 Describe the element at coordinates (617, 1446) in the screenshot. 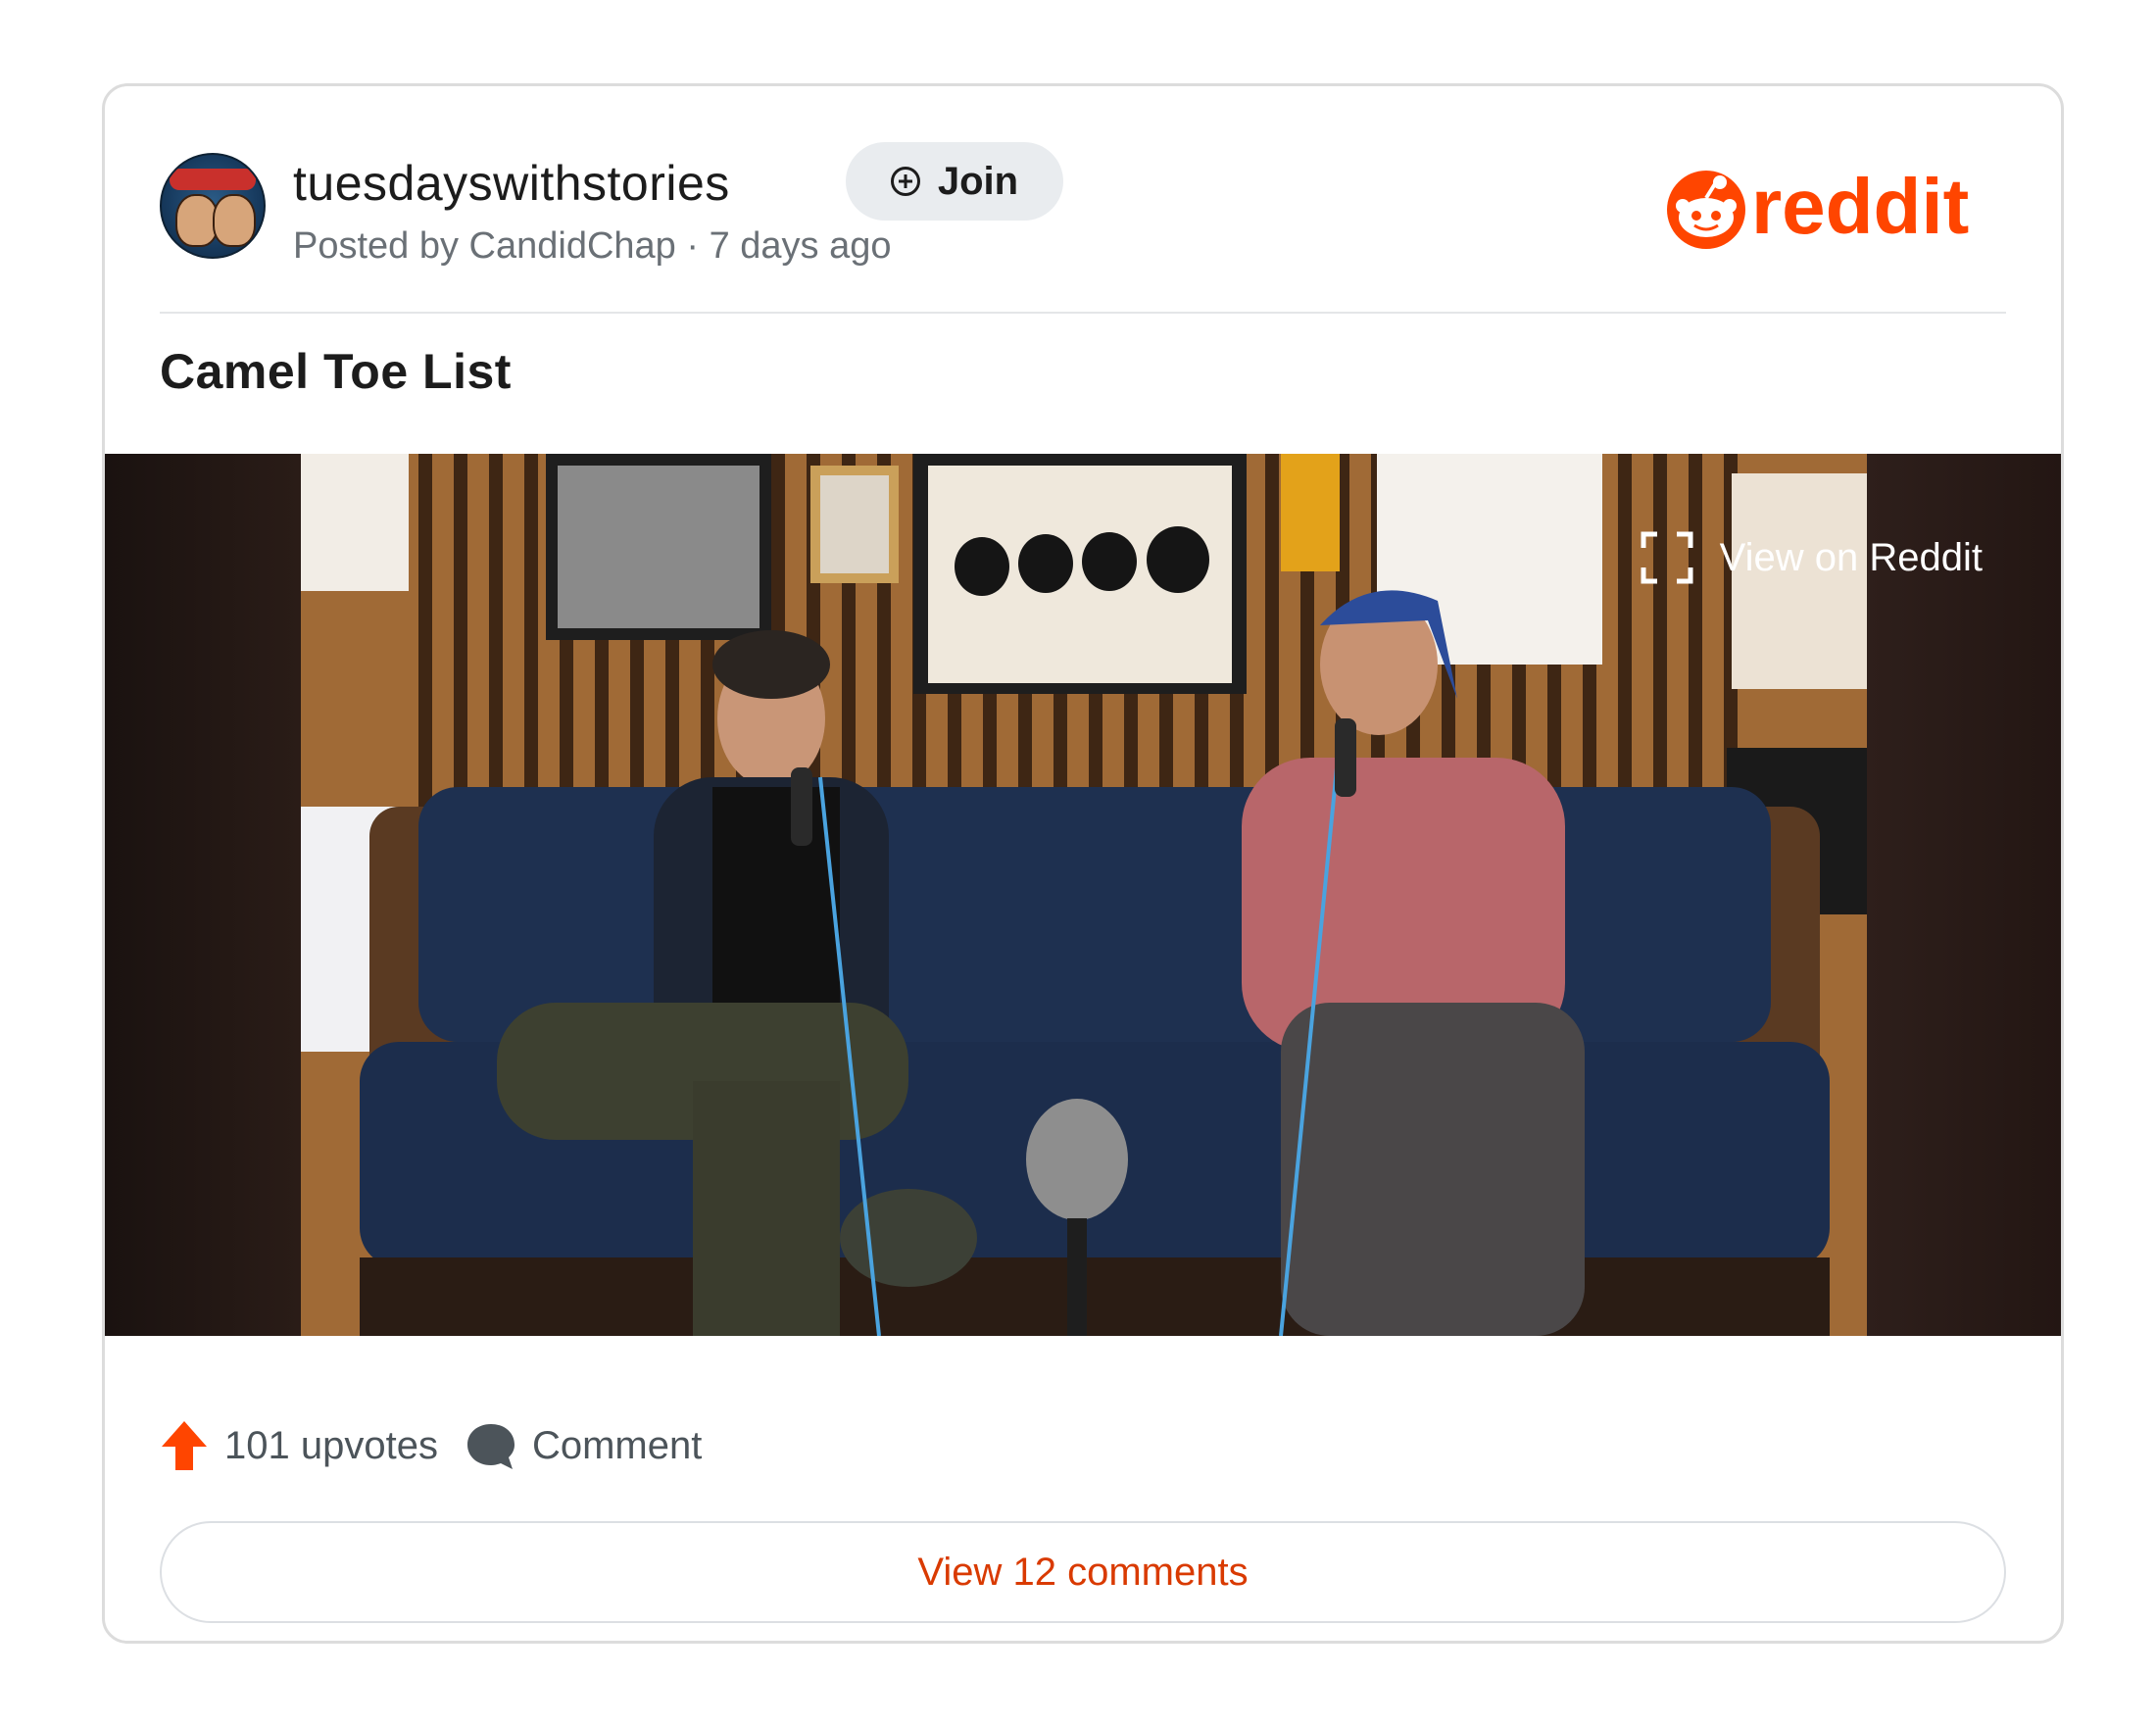

I see `comment-label: Comment` at that location.